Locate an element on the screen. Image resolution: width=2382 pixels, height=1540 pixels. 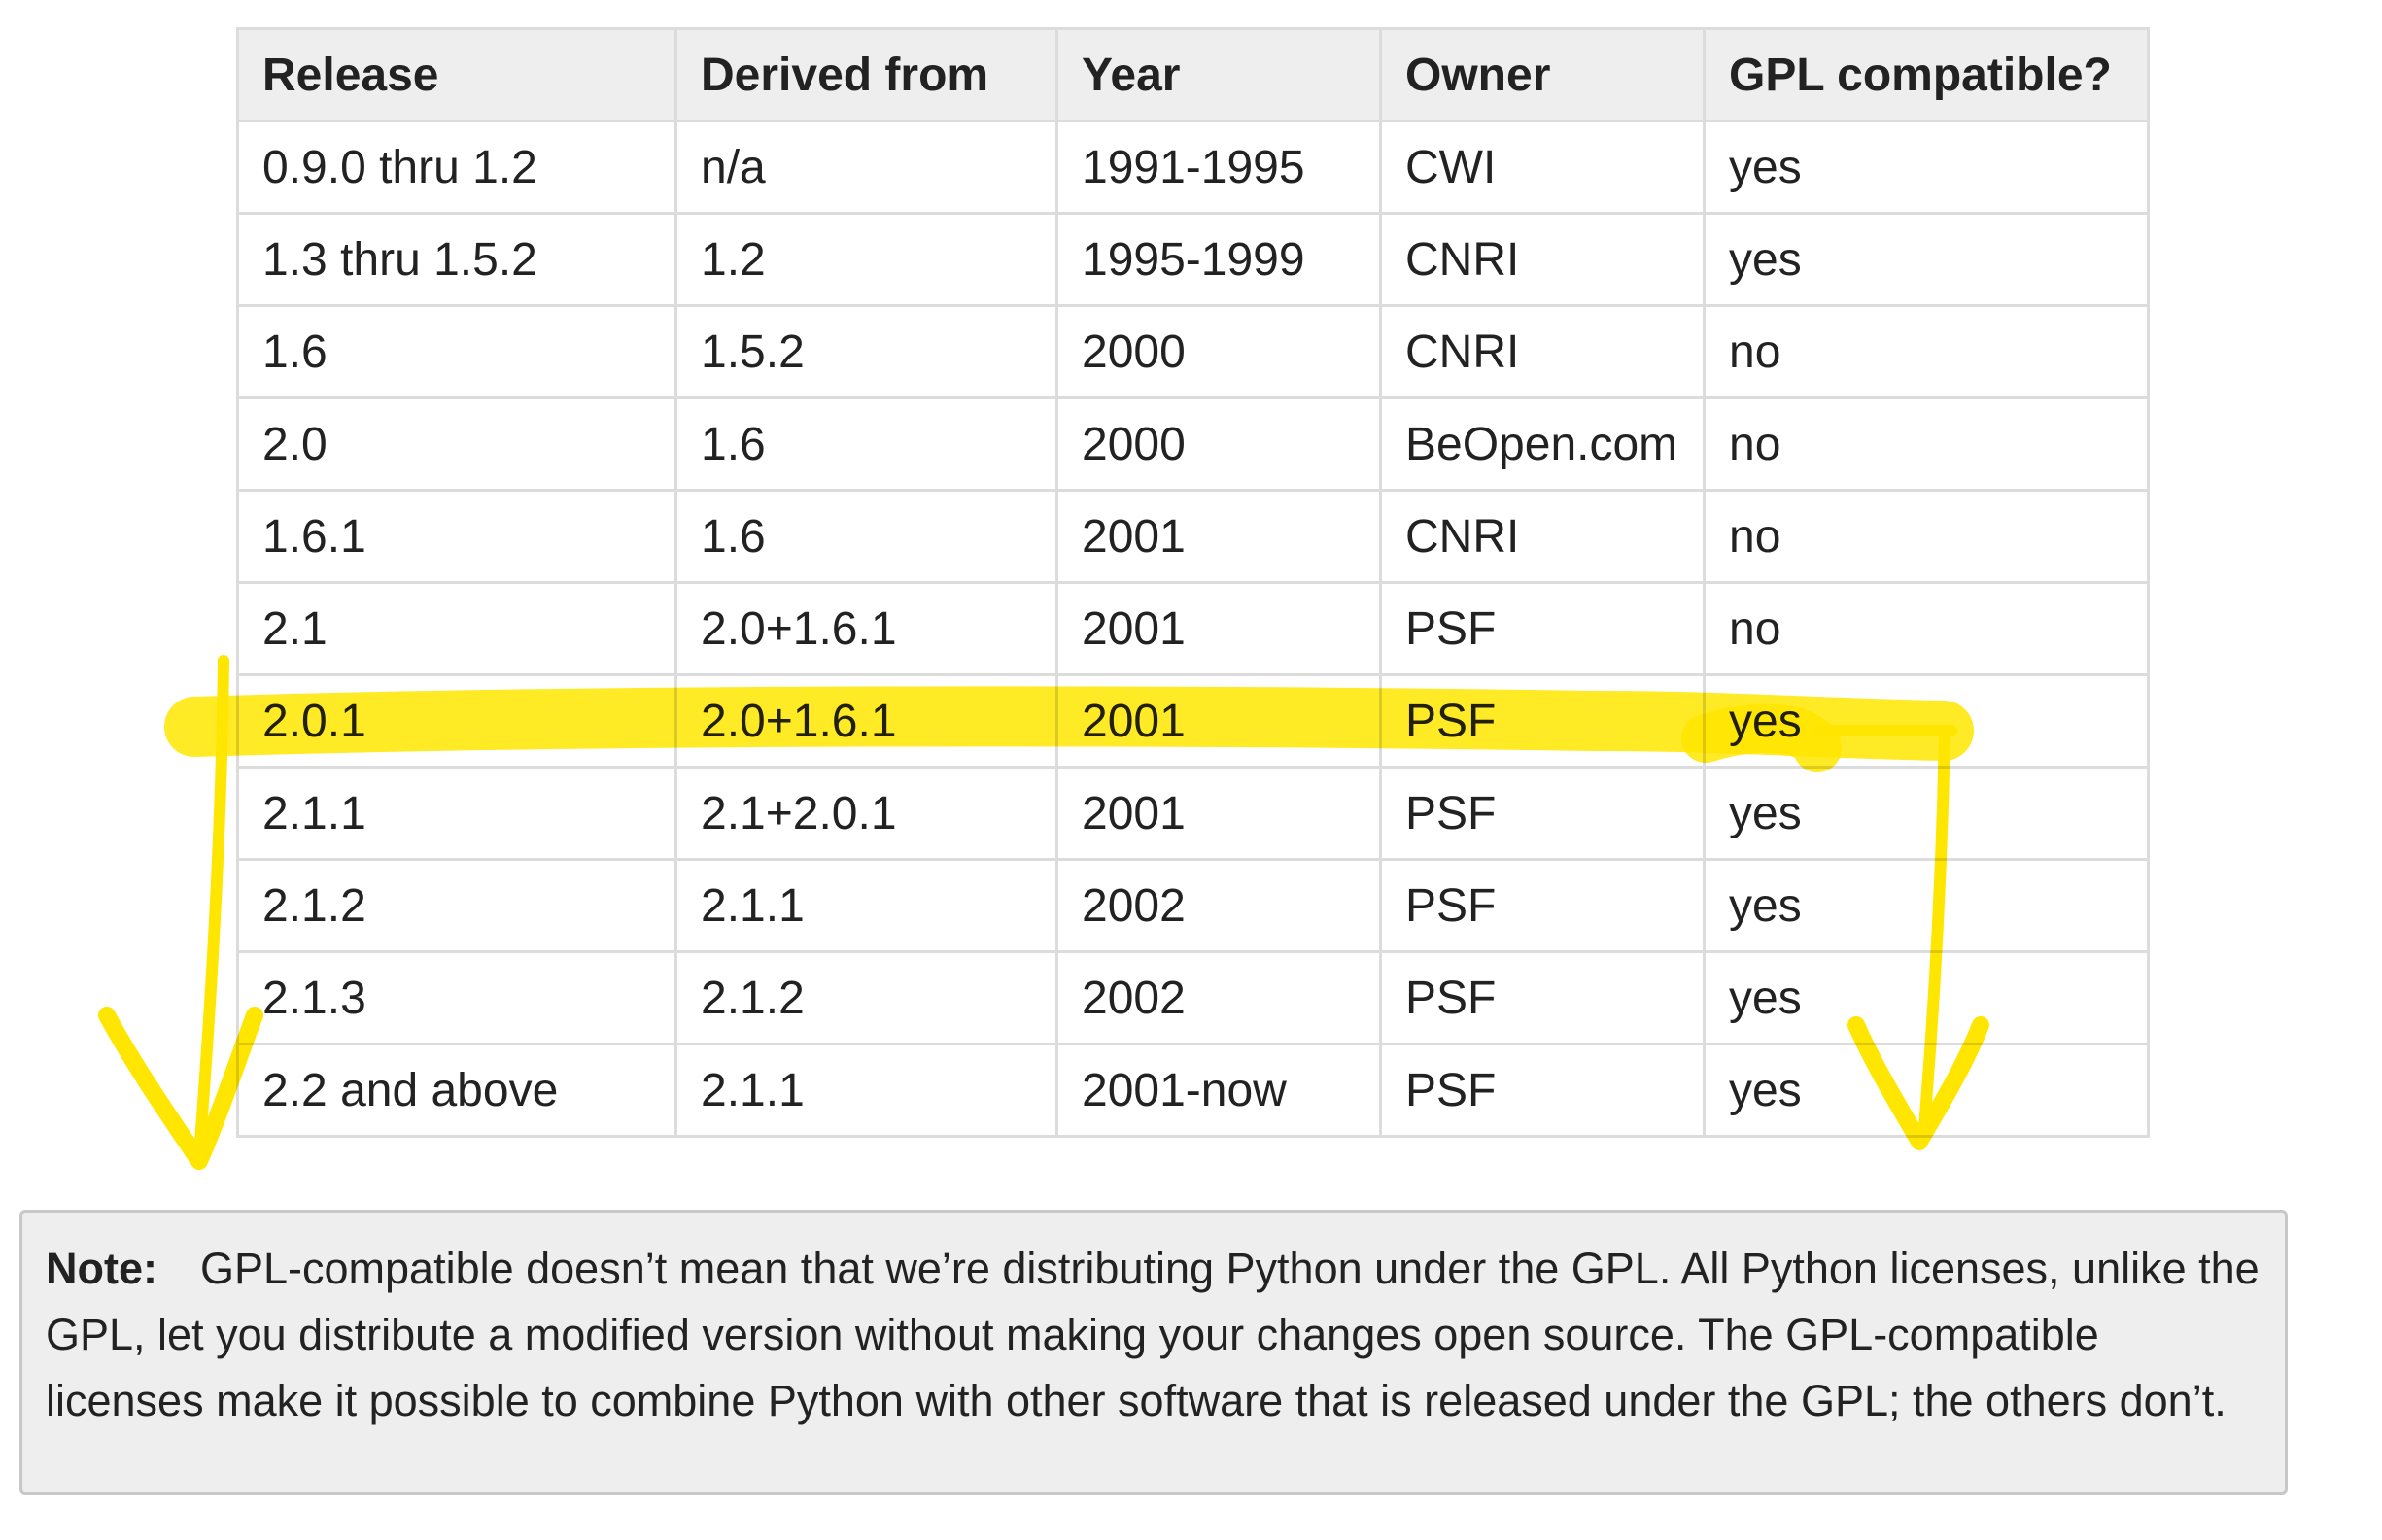
header-release: Release is located at coordinates (456, 74).